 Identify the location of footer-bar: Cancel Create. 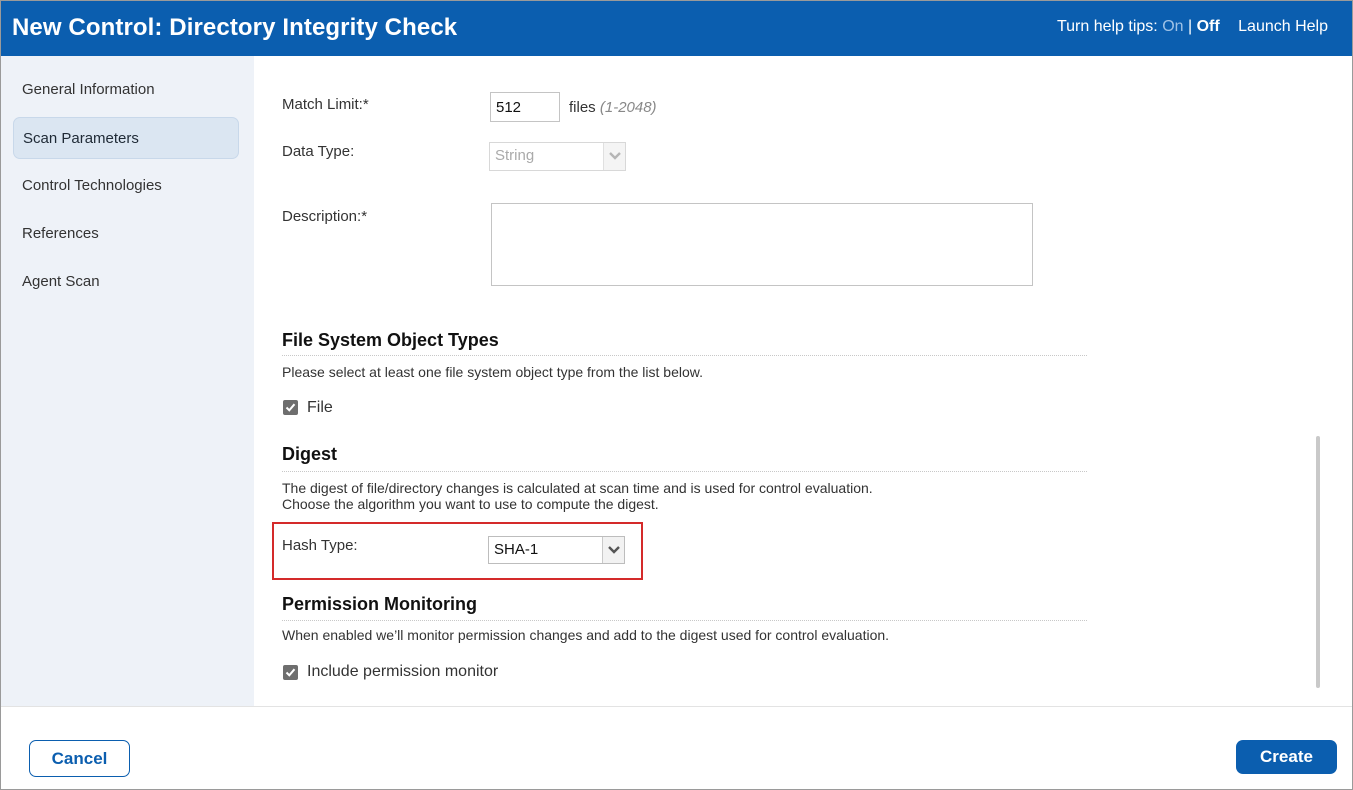
(676, 747).